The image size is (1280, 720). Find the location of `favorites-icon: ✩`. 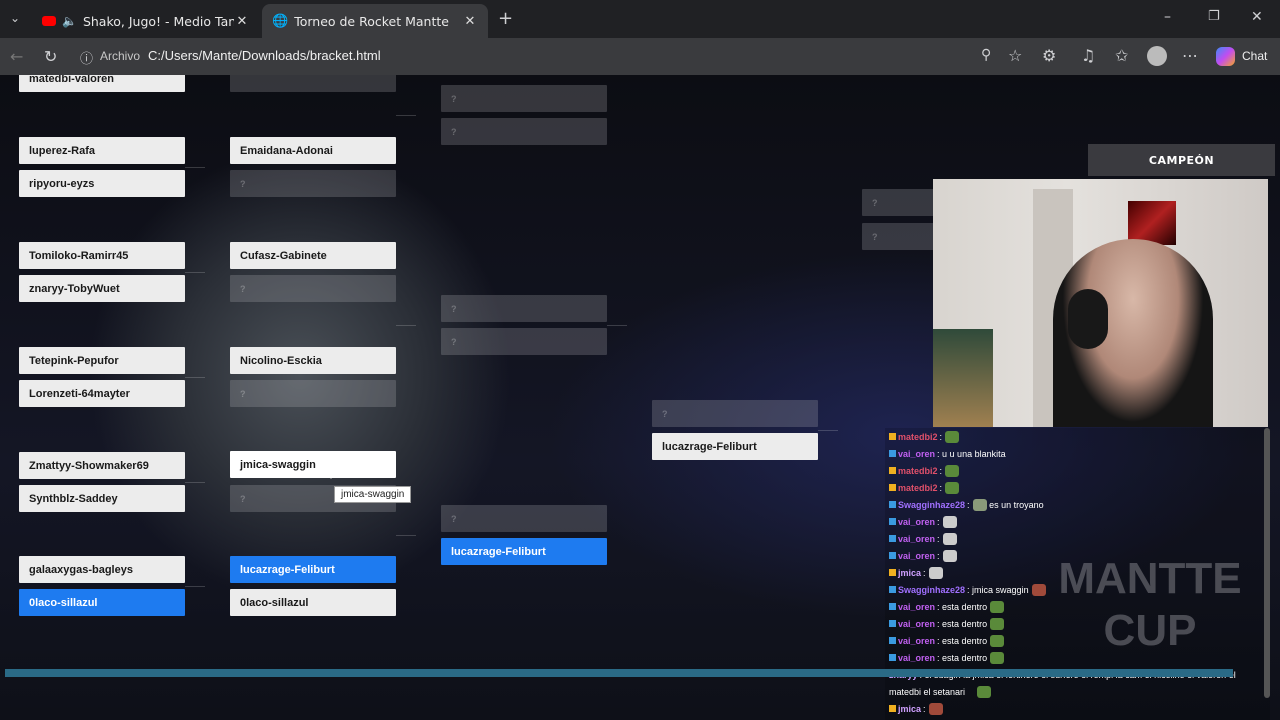

favorites-icon: ✩ is located at coordinates (1121, 55).